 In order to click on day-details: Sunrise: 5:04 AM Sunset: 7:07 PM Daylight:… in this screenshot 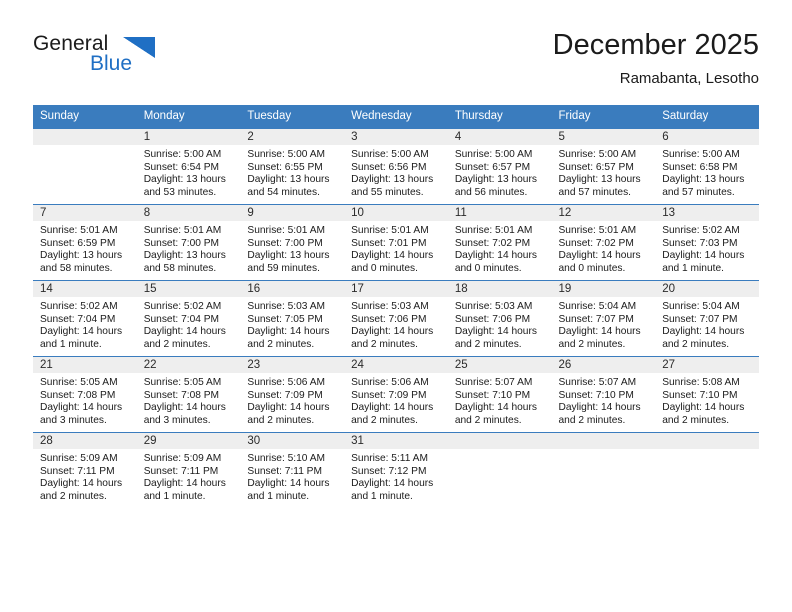, I will do `click(604, 324)`.